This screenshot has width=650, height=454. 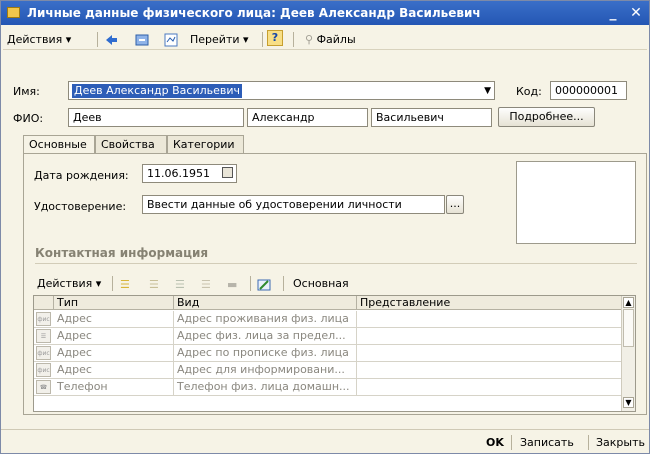 What do you see at coordinates (227, 172) in the screenshot?
I see `calendar-icon` at bounding box center [227, 172].